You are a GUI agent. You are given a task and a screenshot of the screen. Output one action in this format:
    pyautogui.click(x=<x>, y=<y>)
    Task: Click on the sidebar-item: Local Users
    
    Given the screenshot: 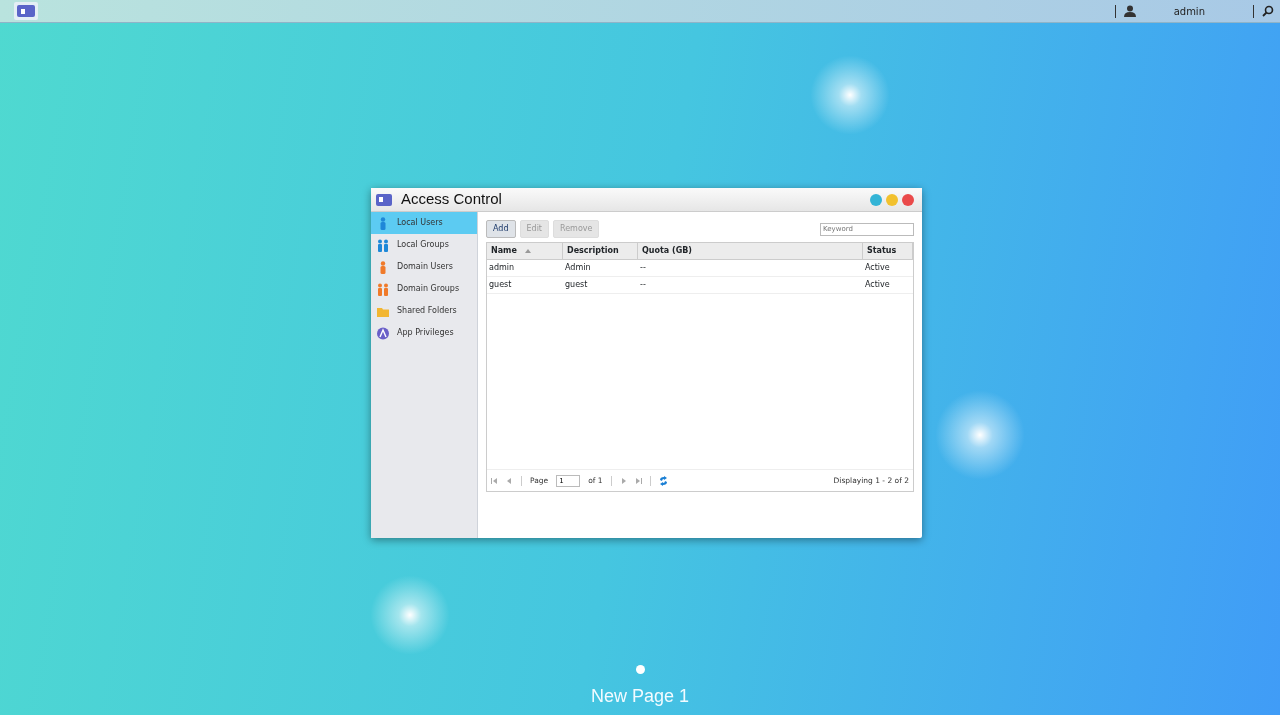 What is the action you would take?
    pyautogui.click(x=424, y=223)
    